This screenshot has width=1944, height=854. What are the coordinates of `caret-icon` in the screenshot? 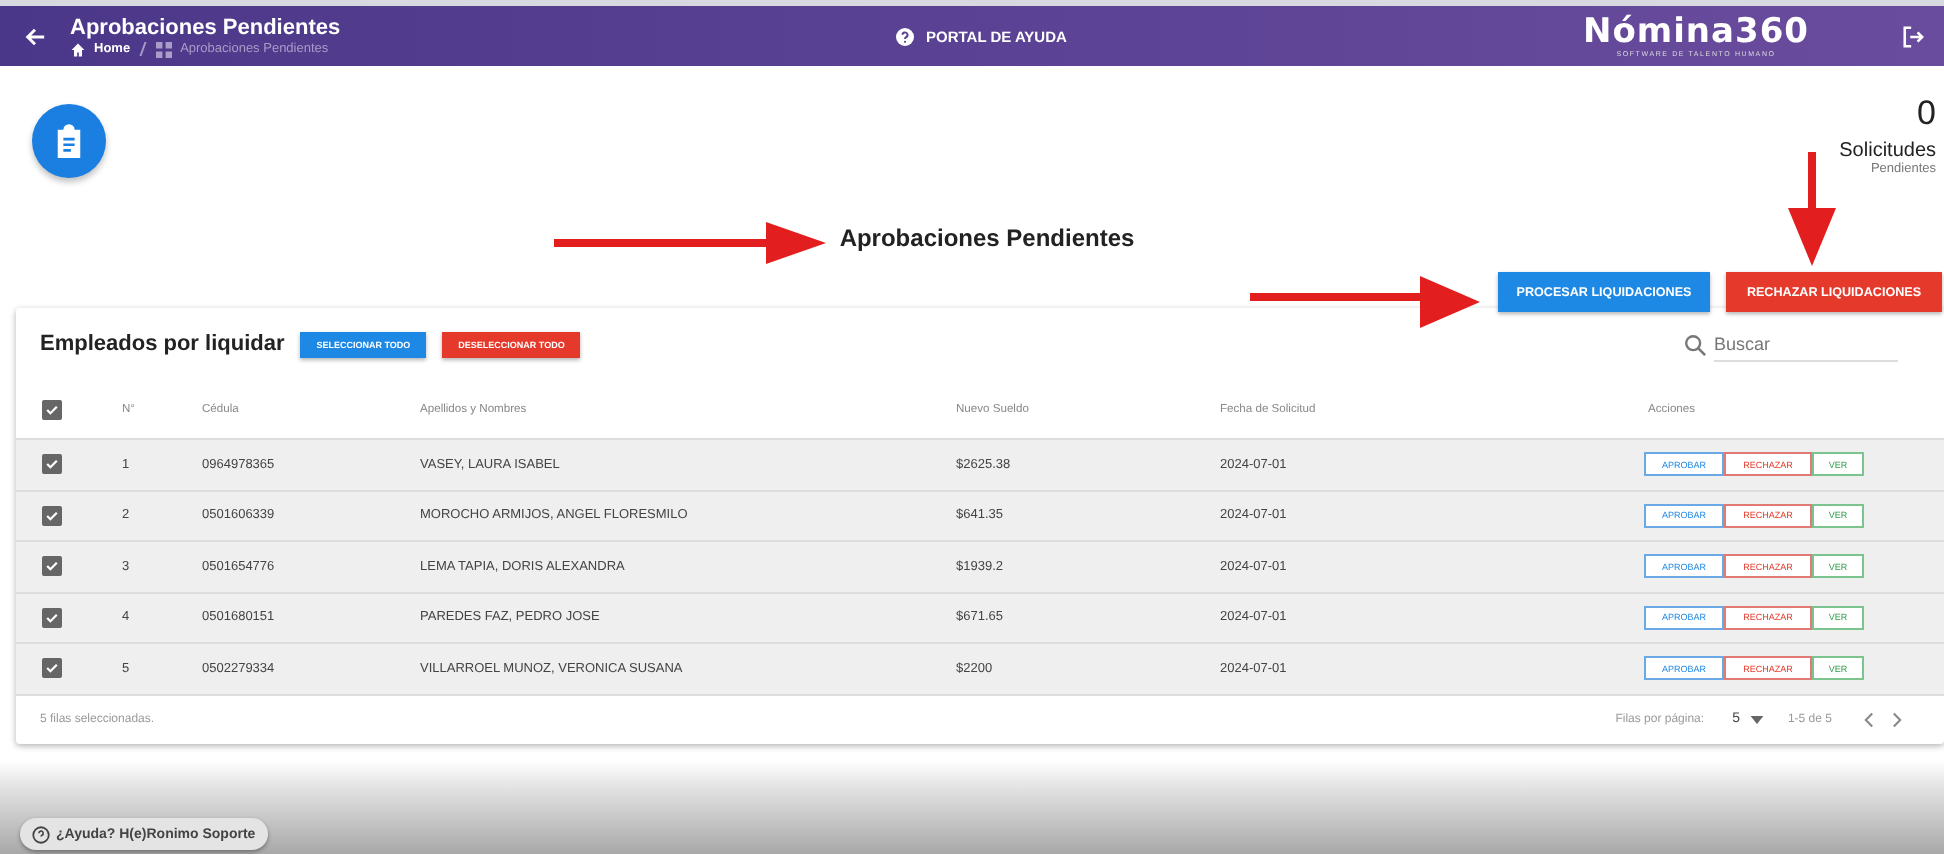 It's located at (1756, 719).